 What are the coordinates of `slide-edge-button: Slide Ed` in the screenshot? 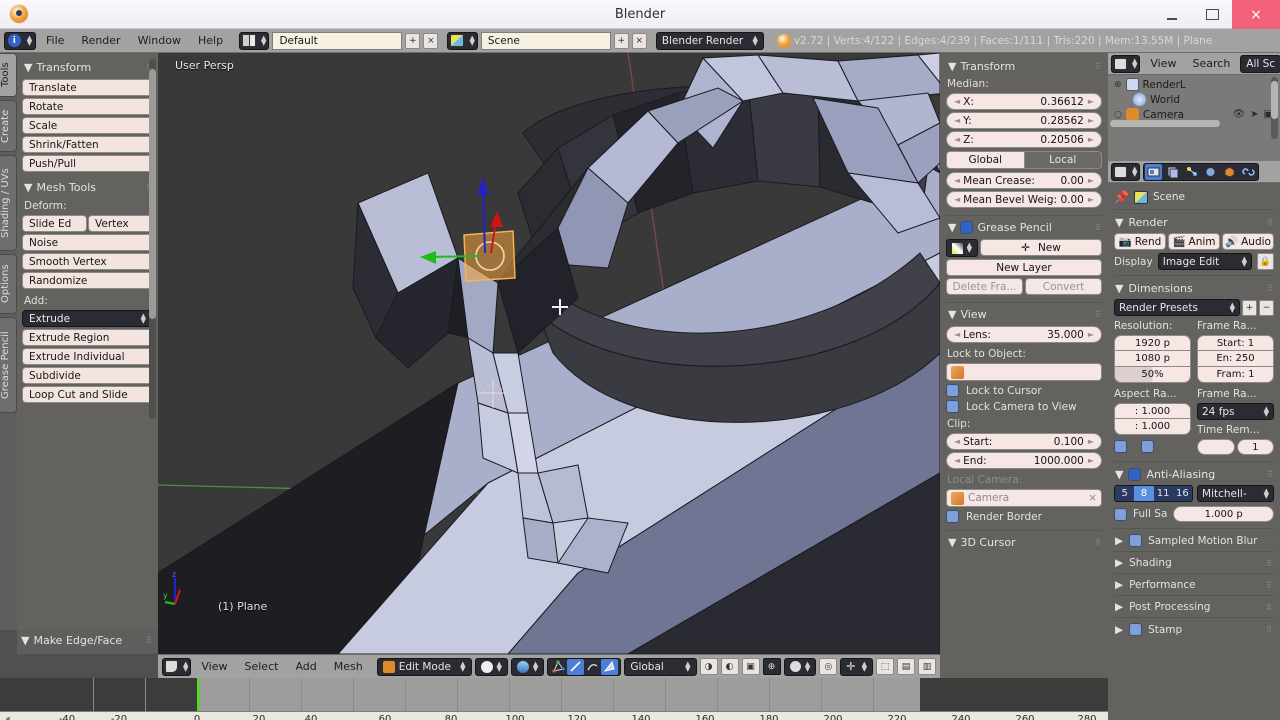 It's located at (54, 223).